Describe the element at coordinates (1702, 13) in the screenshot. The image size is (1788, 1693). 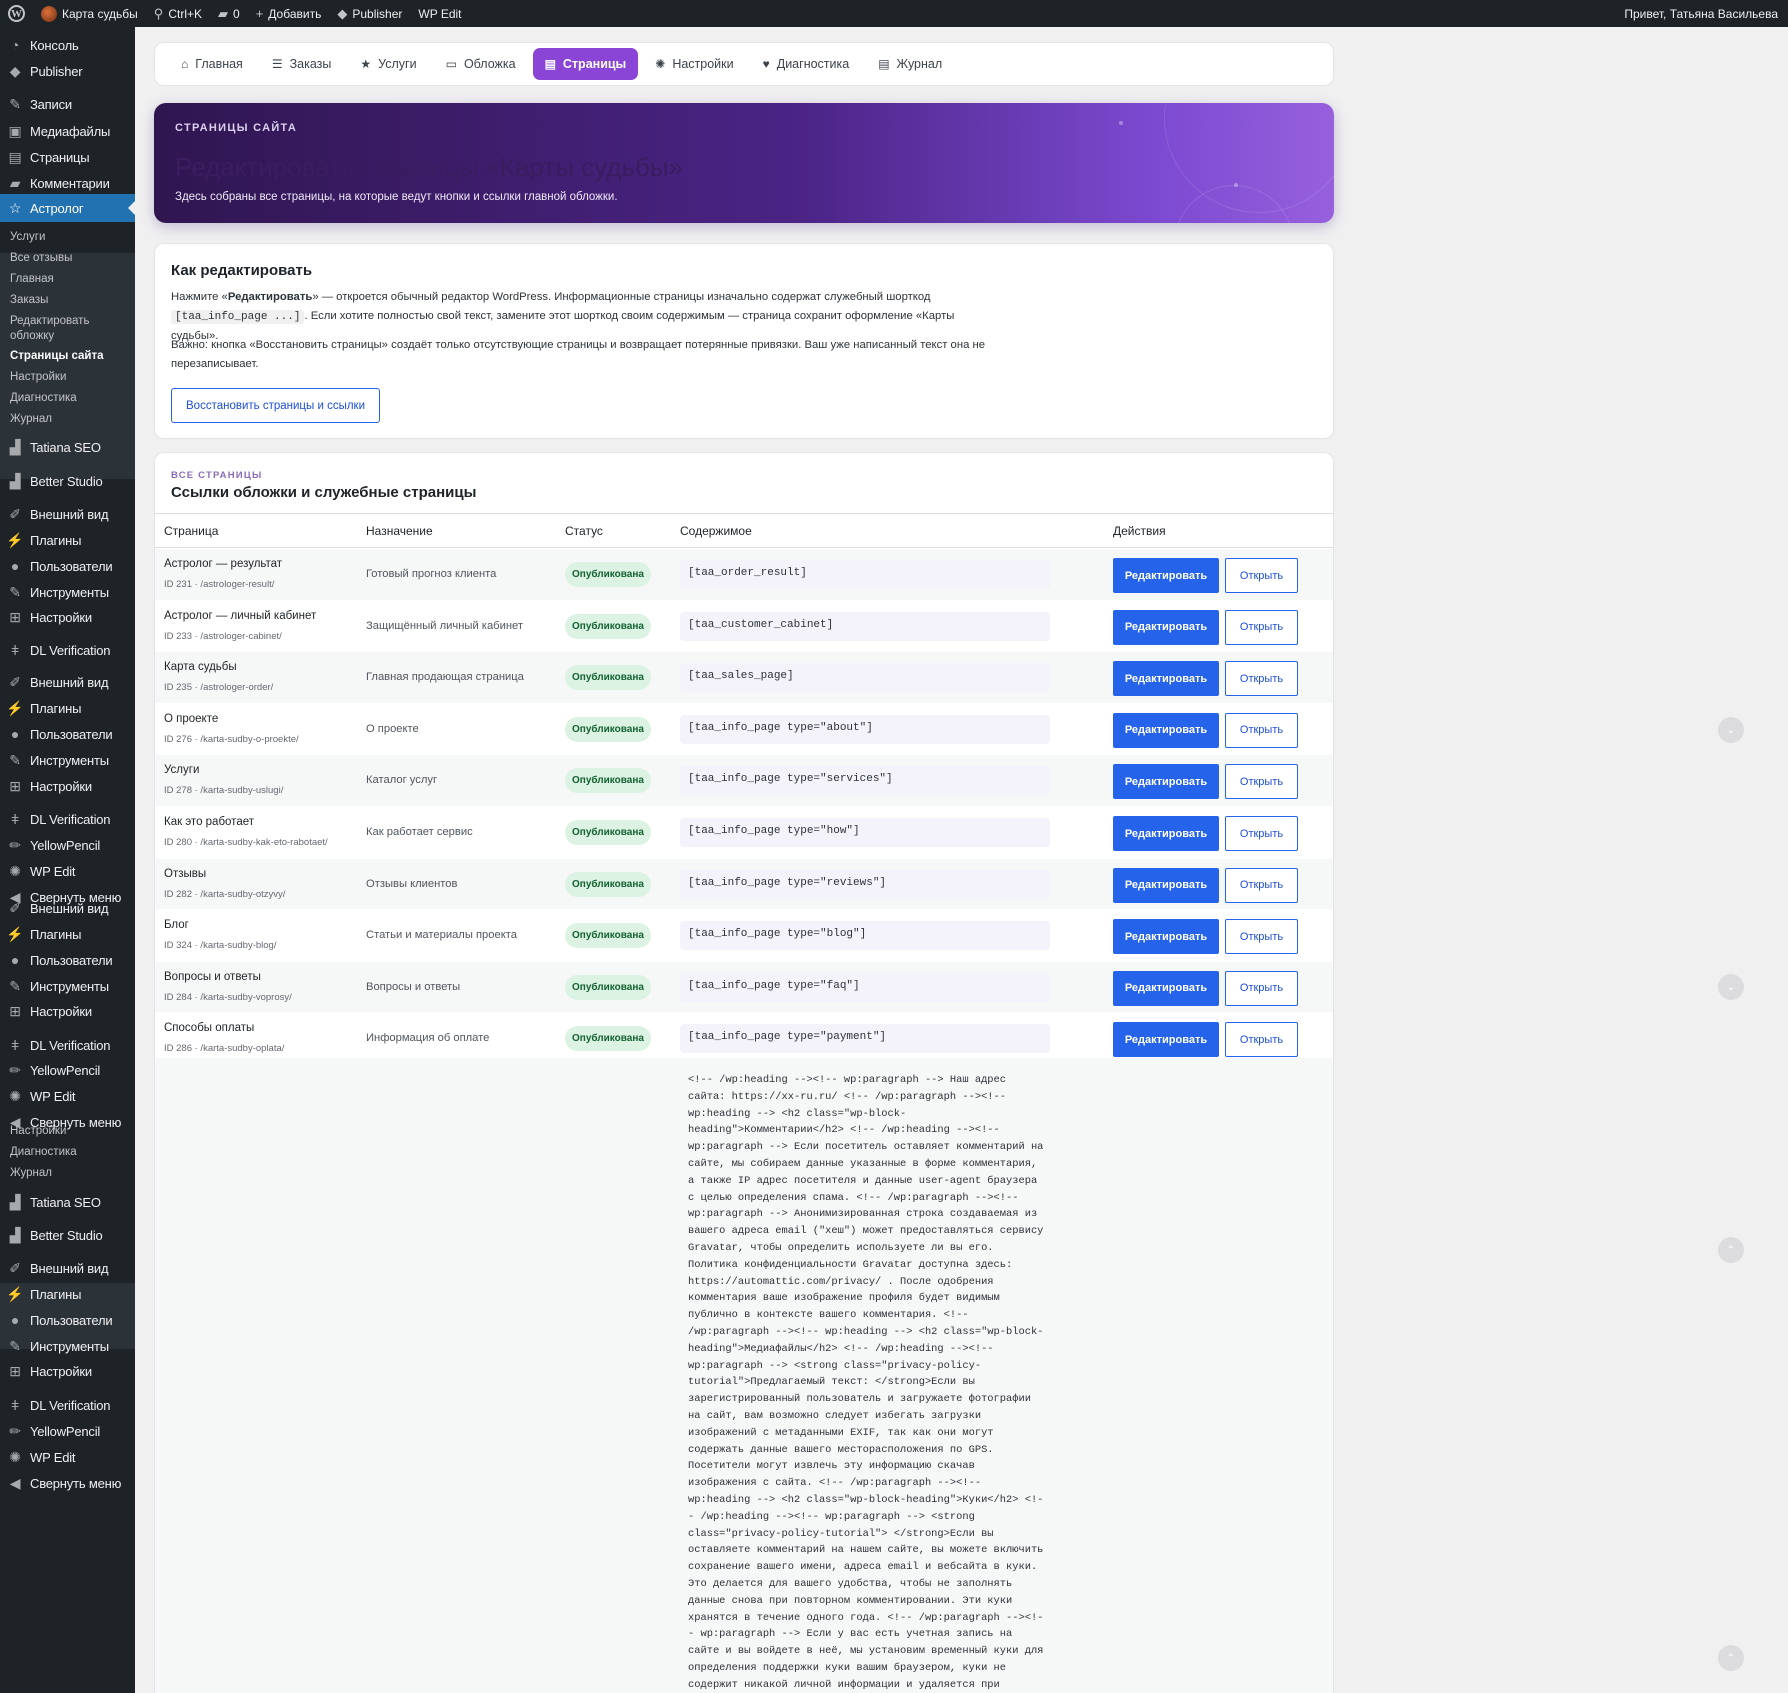
I see `account-menu: Привет, Татьяна Васильева` at that location.